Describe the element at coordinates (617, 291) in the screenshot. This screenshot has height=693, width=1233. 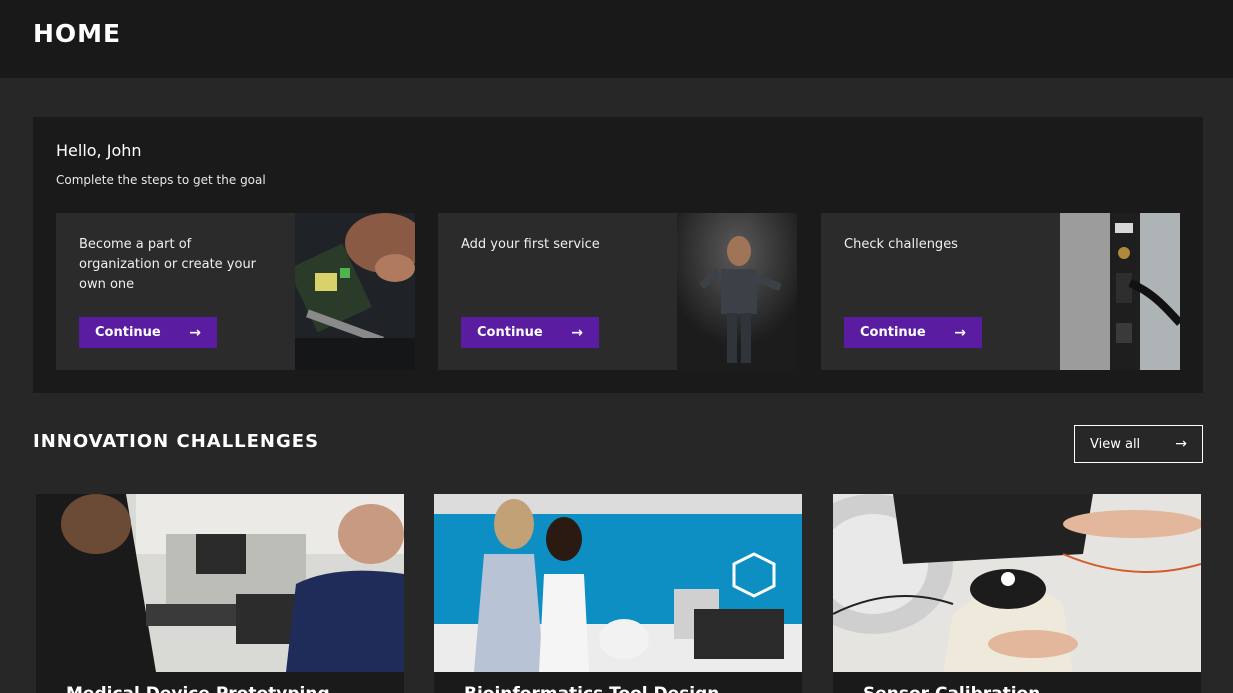
I see `step-card-service: Add your first service Continue →` at that location.